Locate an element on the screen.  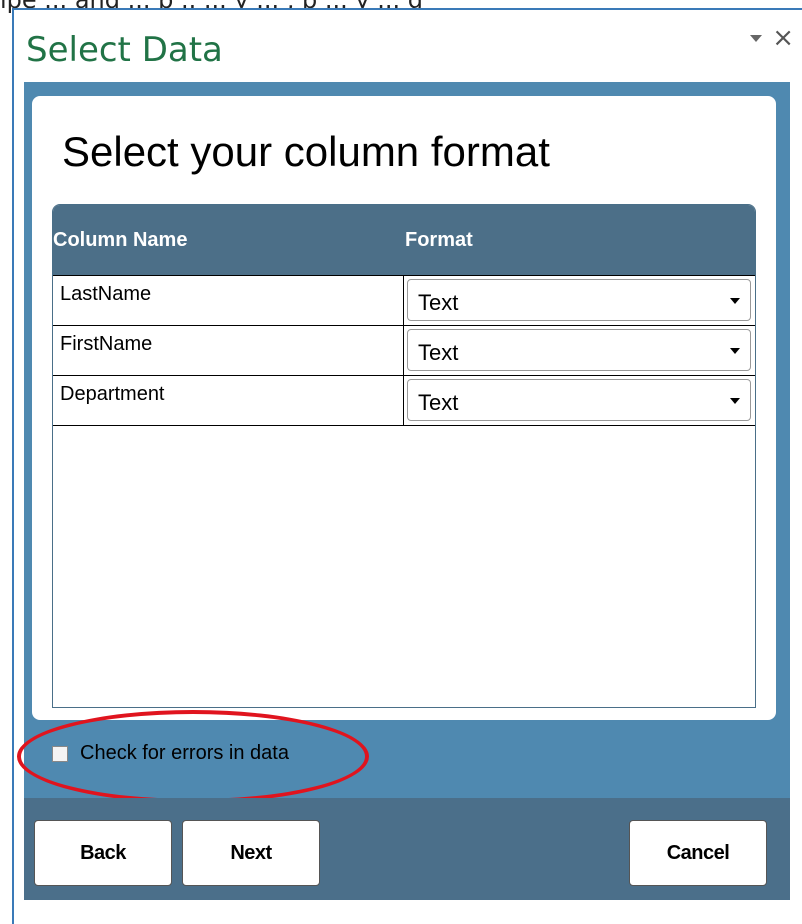
format-header: Format is located at coordinates (439, 240).